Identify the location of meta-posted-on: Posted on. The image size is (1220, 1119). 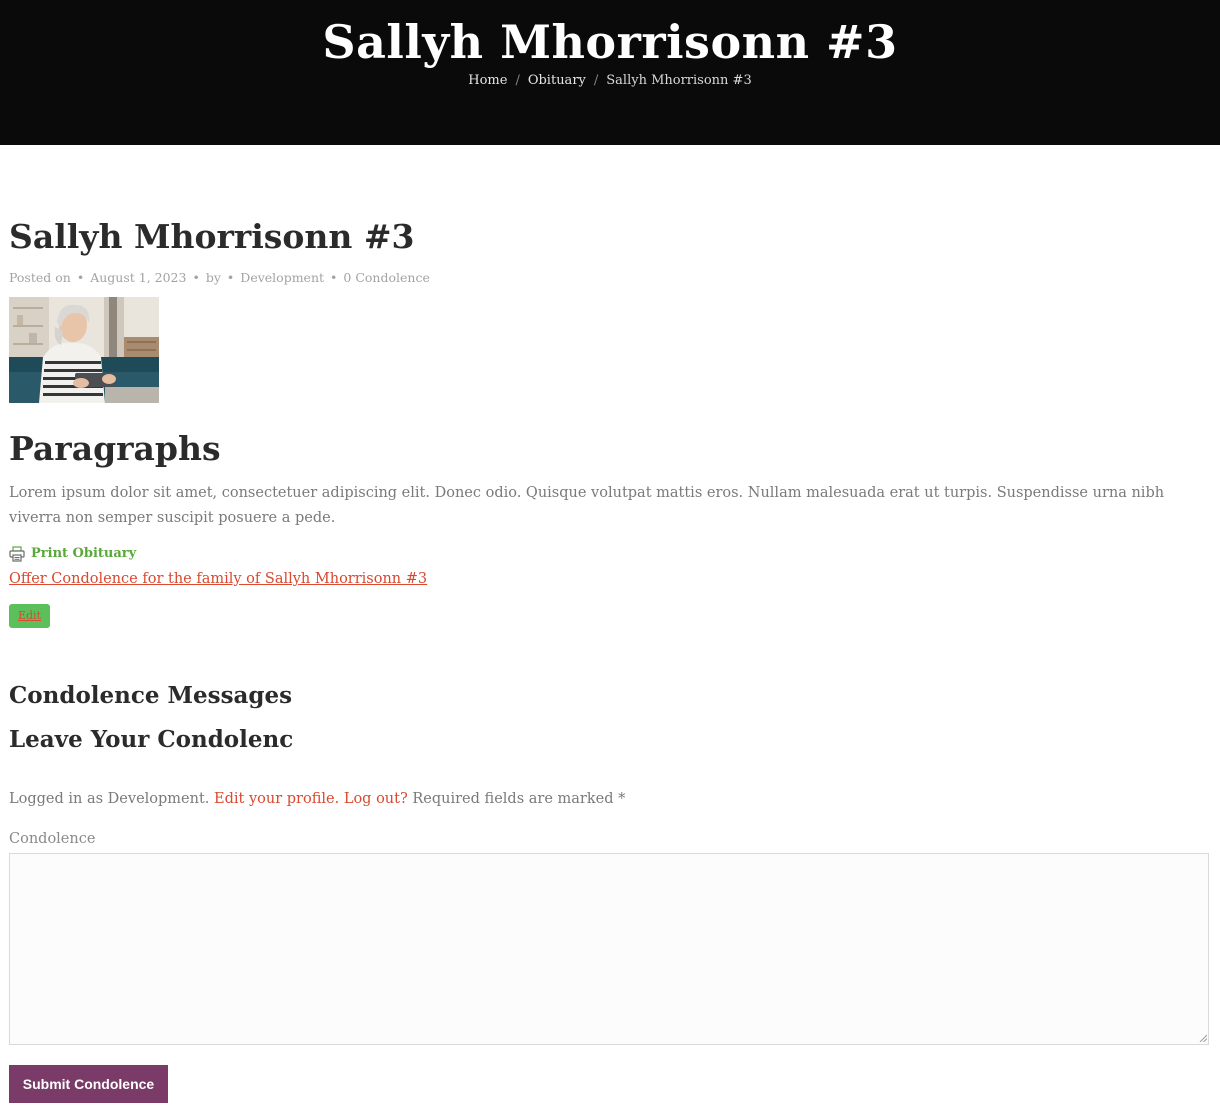
(40, 277).